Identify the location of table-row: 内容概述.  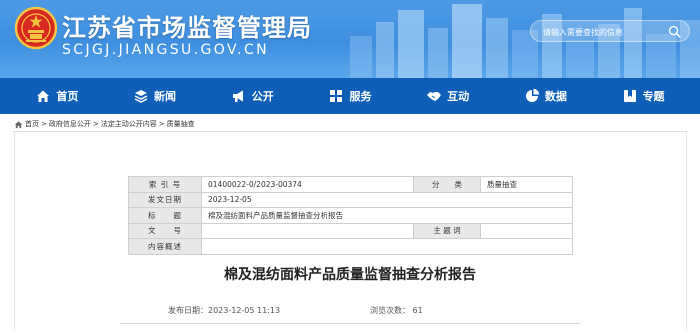
(350, 246).